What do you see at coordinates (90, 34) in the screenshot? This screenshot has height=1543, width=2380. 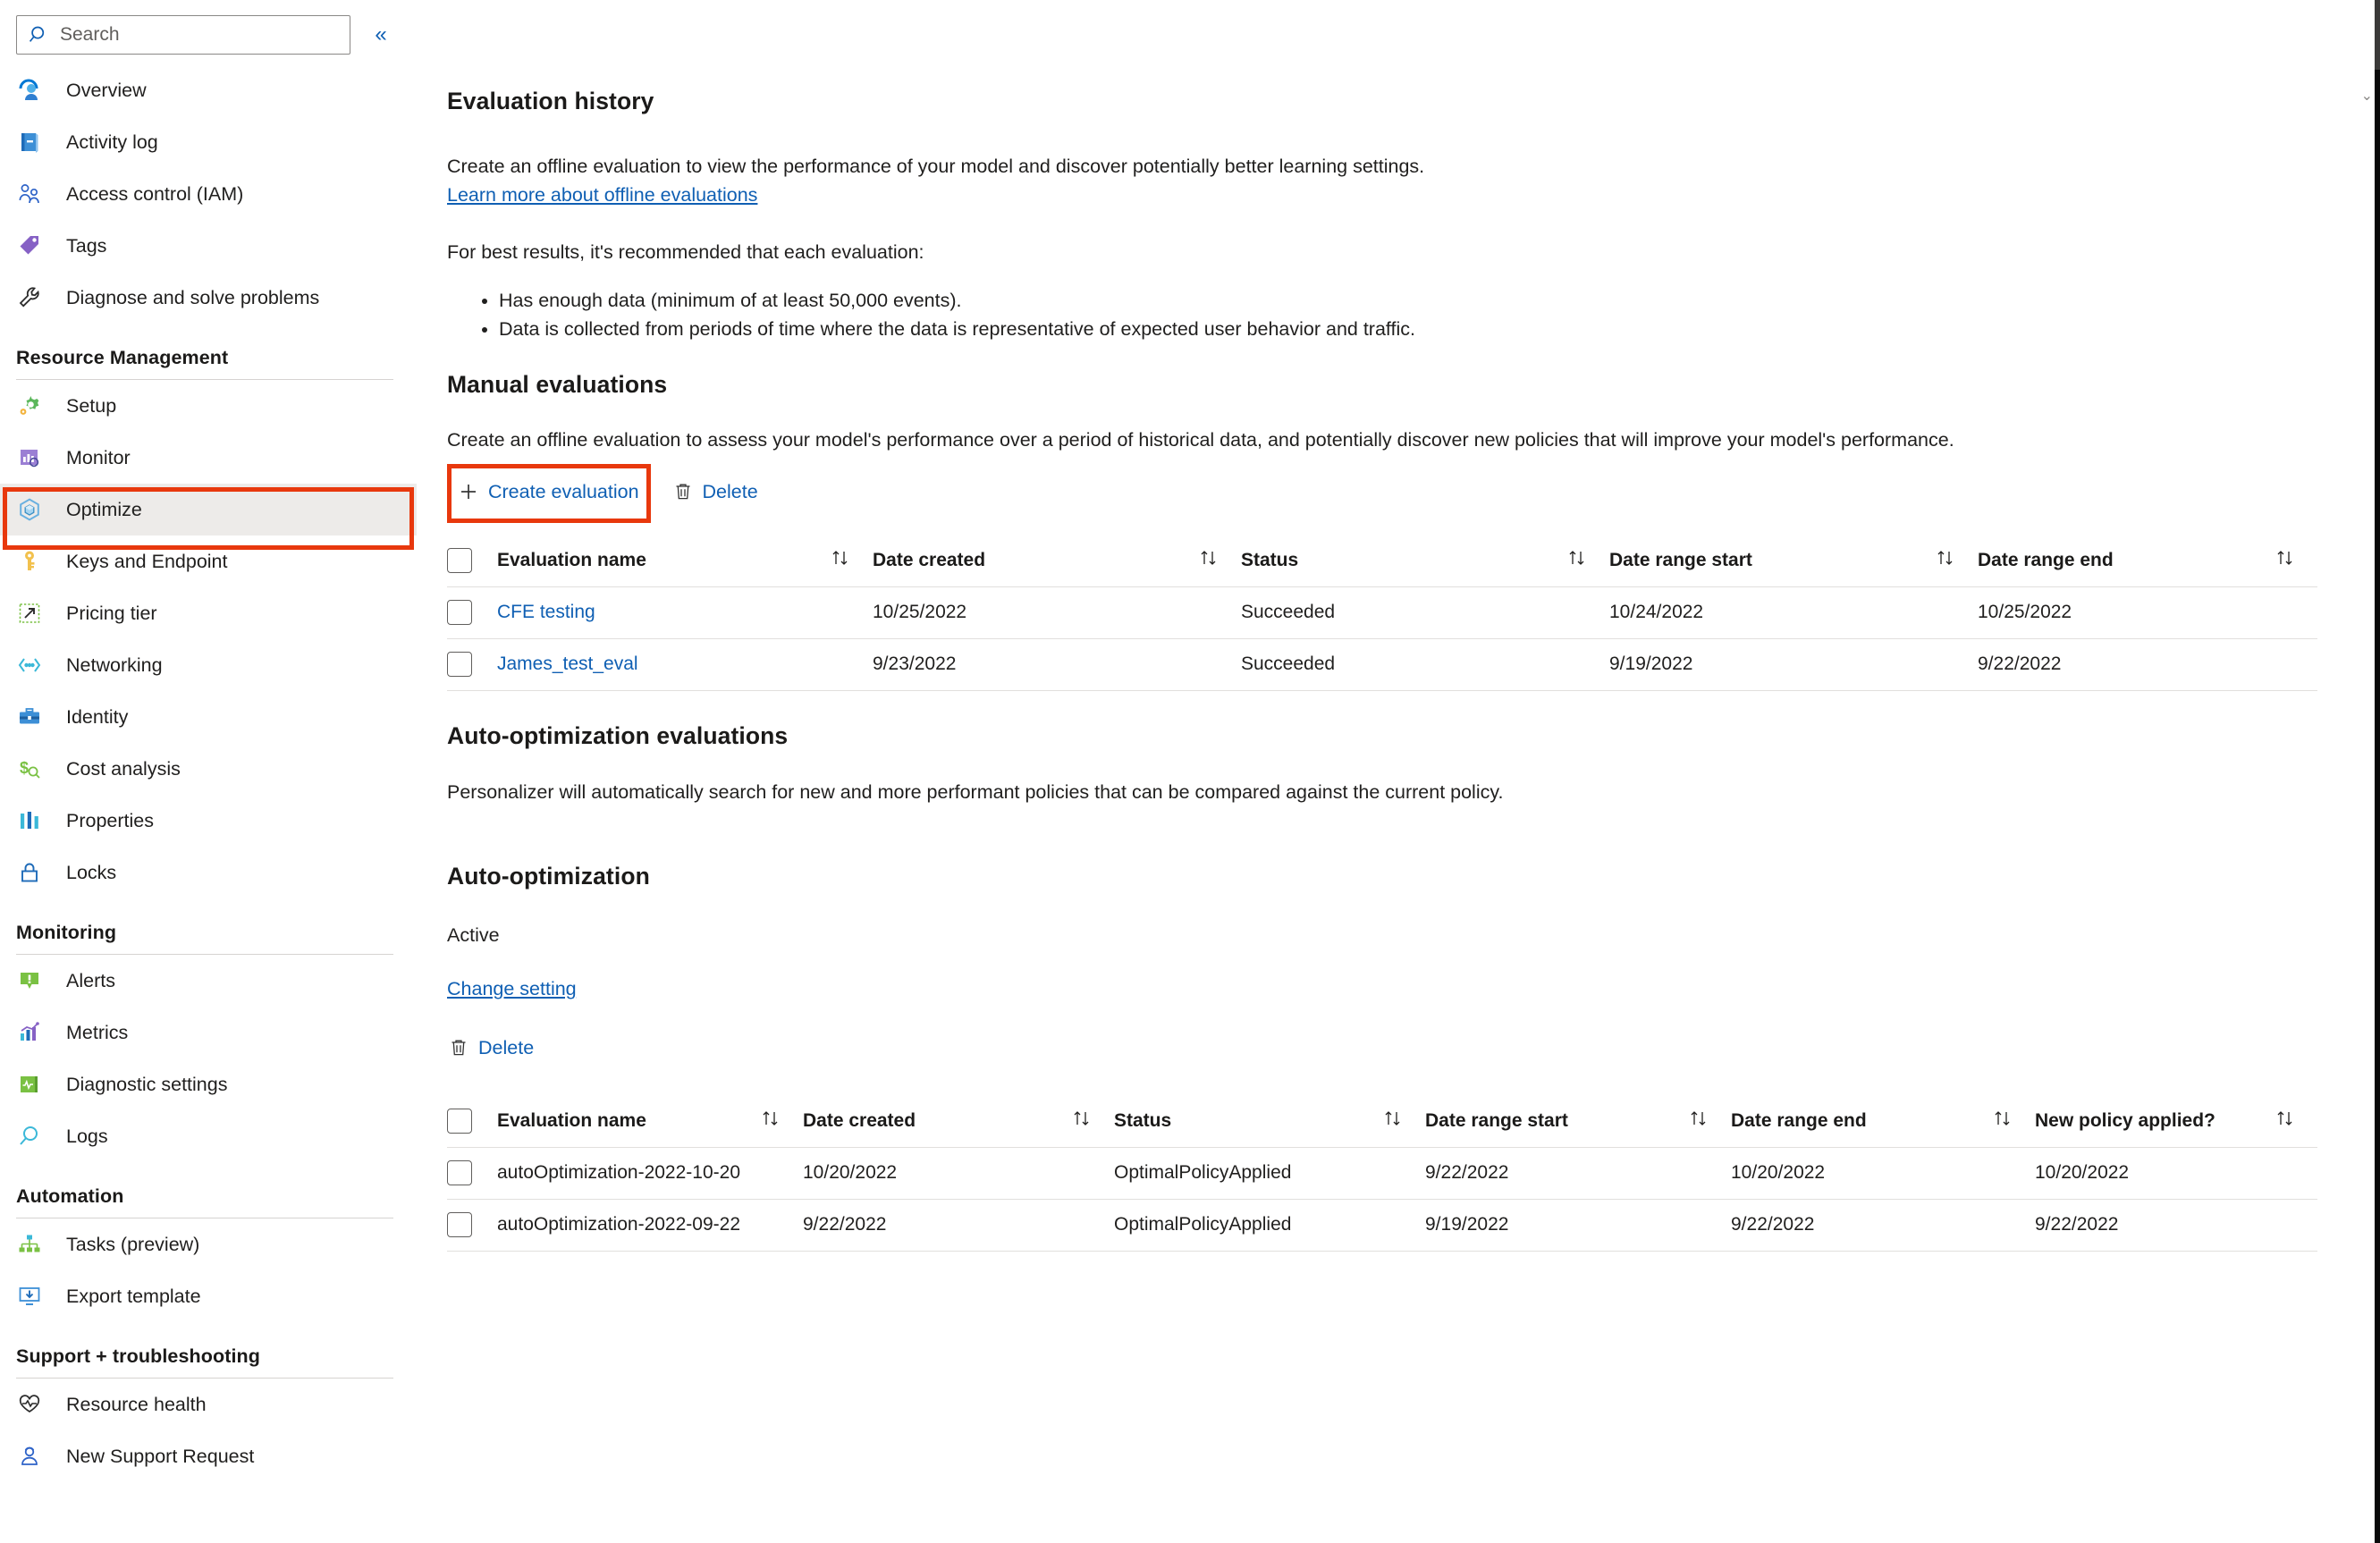 I see `search-placeholder: Search` at bounding box center [90, 34].